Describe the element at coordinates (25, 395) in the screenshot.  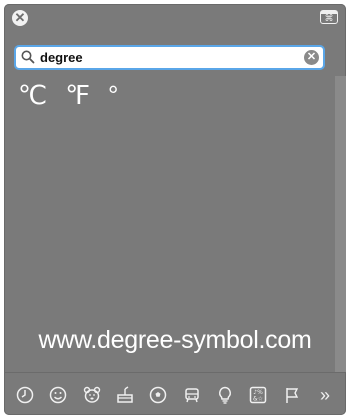
I see `recent-icon` at that location.